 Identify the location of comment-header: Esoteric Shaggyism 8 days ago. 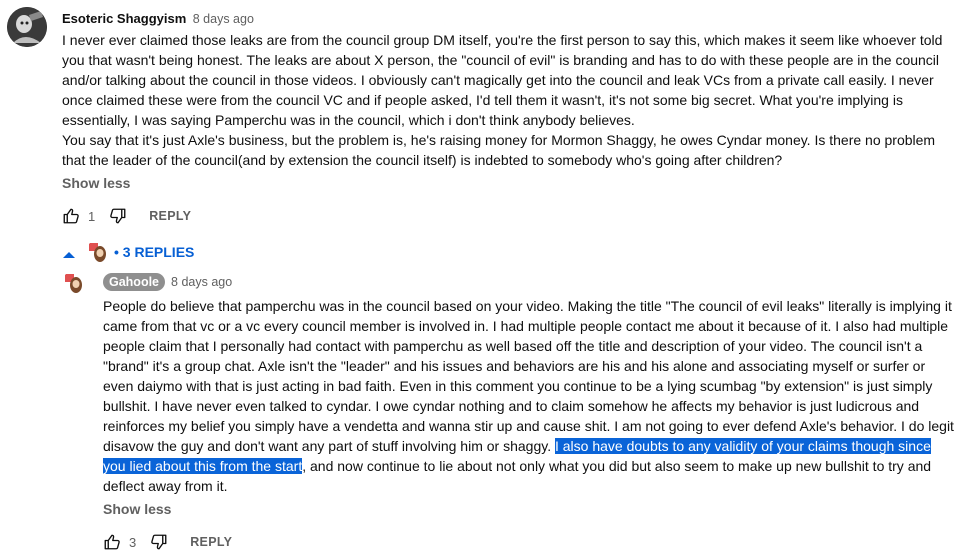
(158, 19).